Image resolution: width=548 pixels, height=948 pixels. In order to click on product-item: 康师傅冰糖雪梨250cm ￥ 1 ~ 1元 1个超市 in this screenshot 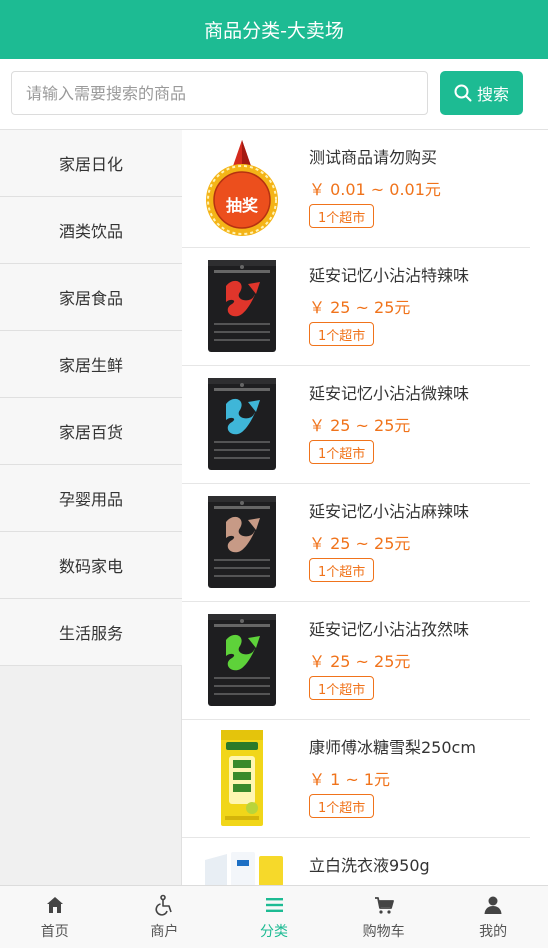, I will do `click(356, 779)`.